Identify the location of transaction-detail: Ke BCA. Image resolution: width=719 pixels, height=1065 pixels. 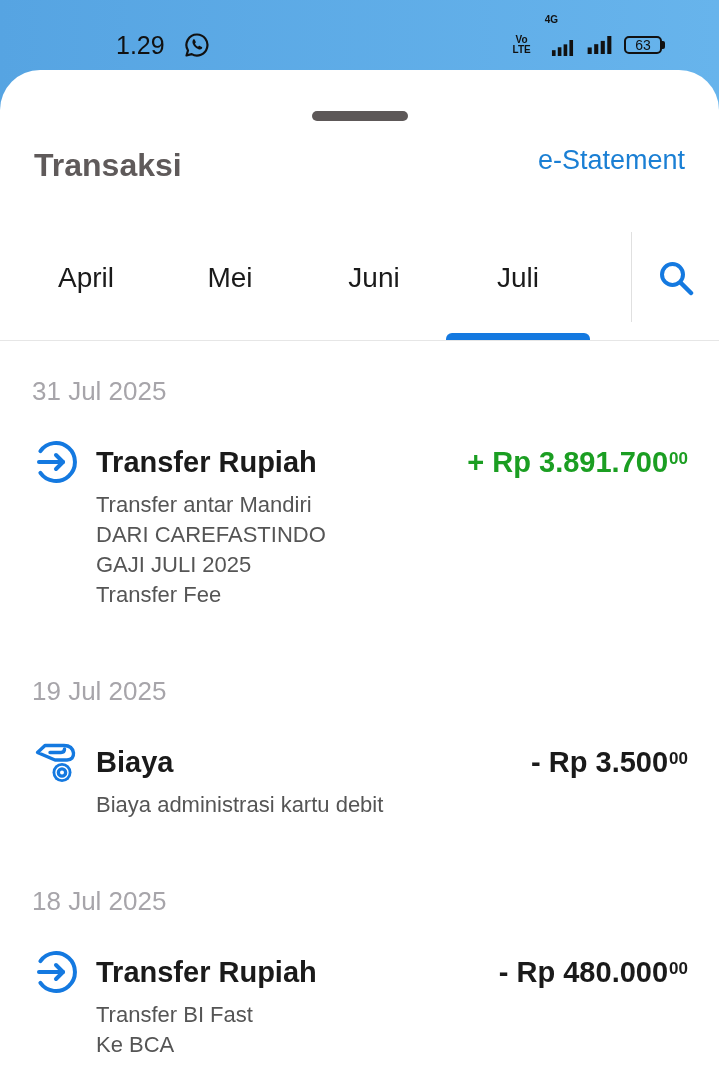
(136, 1045).